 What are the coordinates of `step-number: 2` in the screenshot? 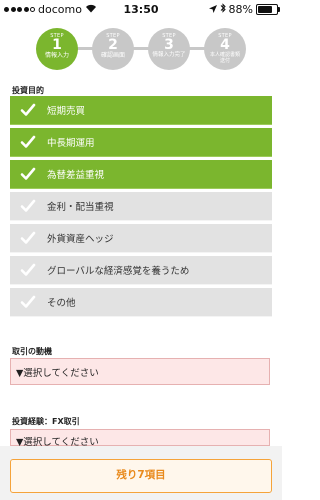 It's located at (113, 45).